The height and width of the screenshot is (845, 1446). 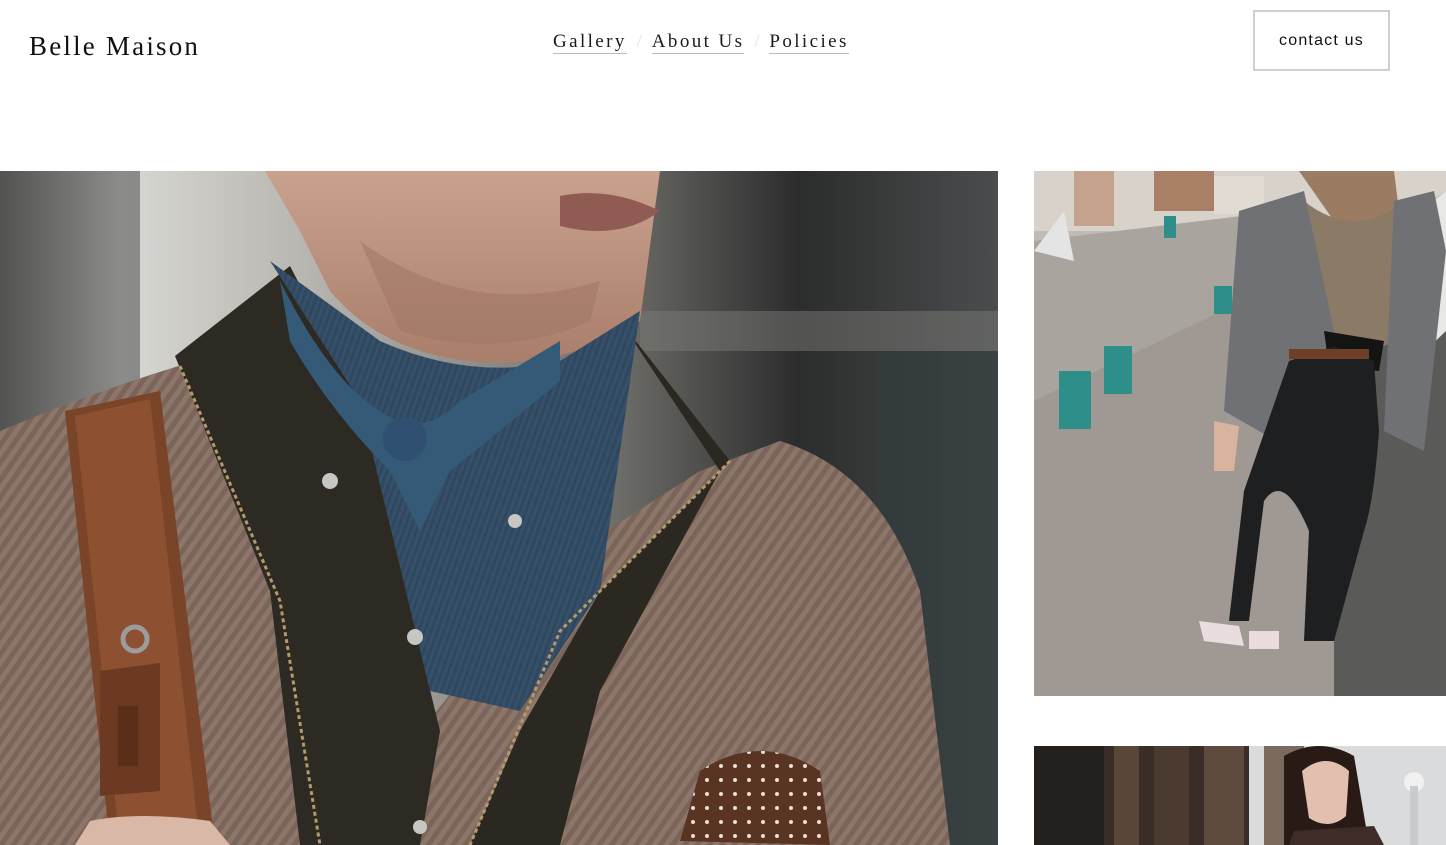 I want to click on main-nav: Gallery / About Us / Policies, so click(x=701, y=42).